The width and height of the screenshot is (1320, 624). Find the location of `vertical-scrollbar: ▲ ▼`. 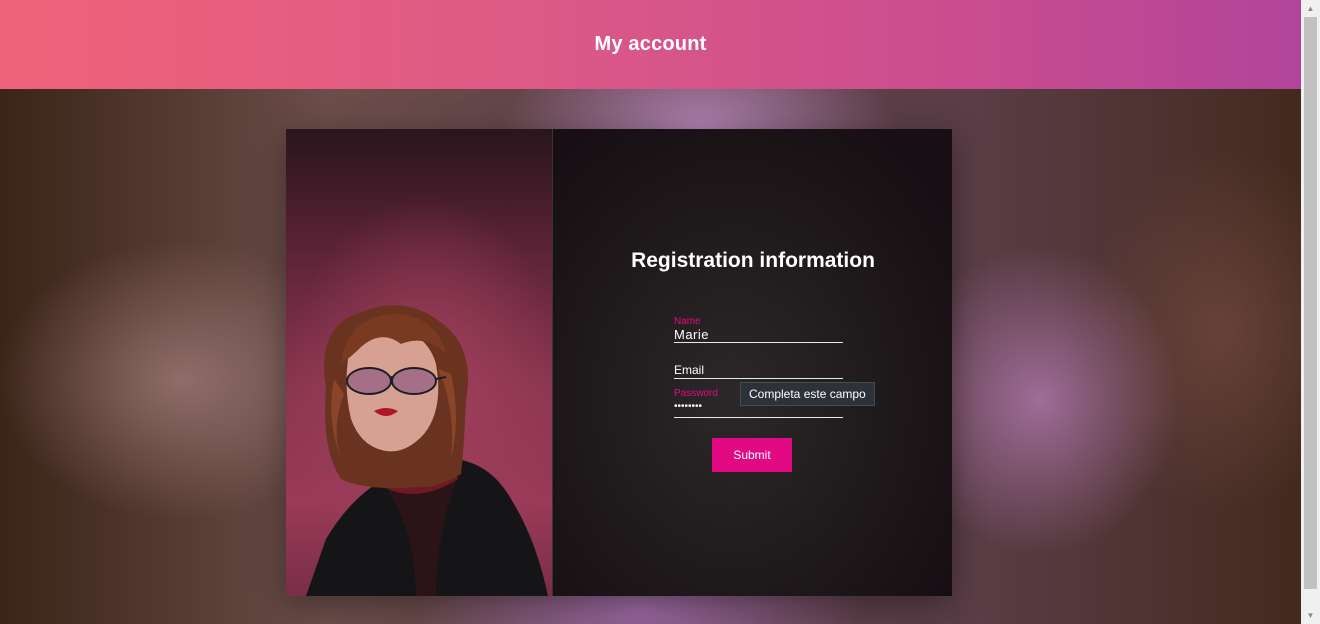

vertical-scrollbar: ▲ ▼ is located at coordinates (1310, 312).